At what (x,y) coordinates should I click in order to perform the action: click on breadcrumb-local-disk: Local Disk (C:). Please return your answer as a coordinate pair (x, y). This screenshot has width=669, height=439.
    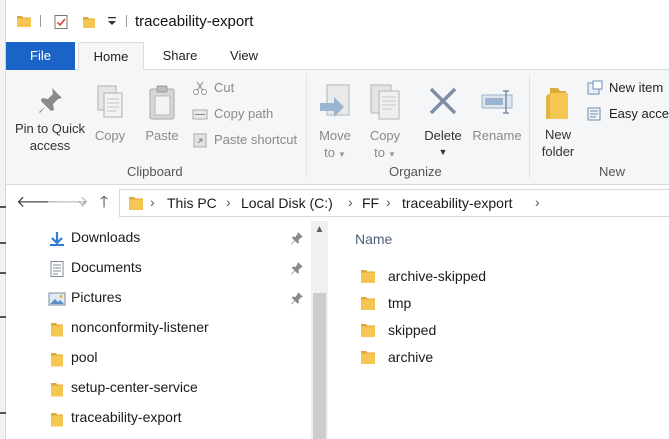
    Looking at the image, I should click on (287, 203).